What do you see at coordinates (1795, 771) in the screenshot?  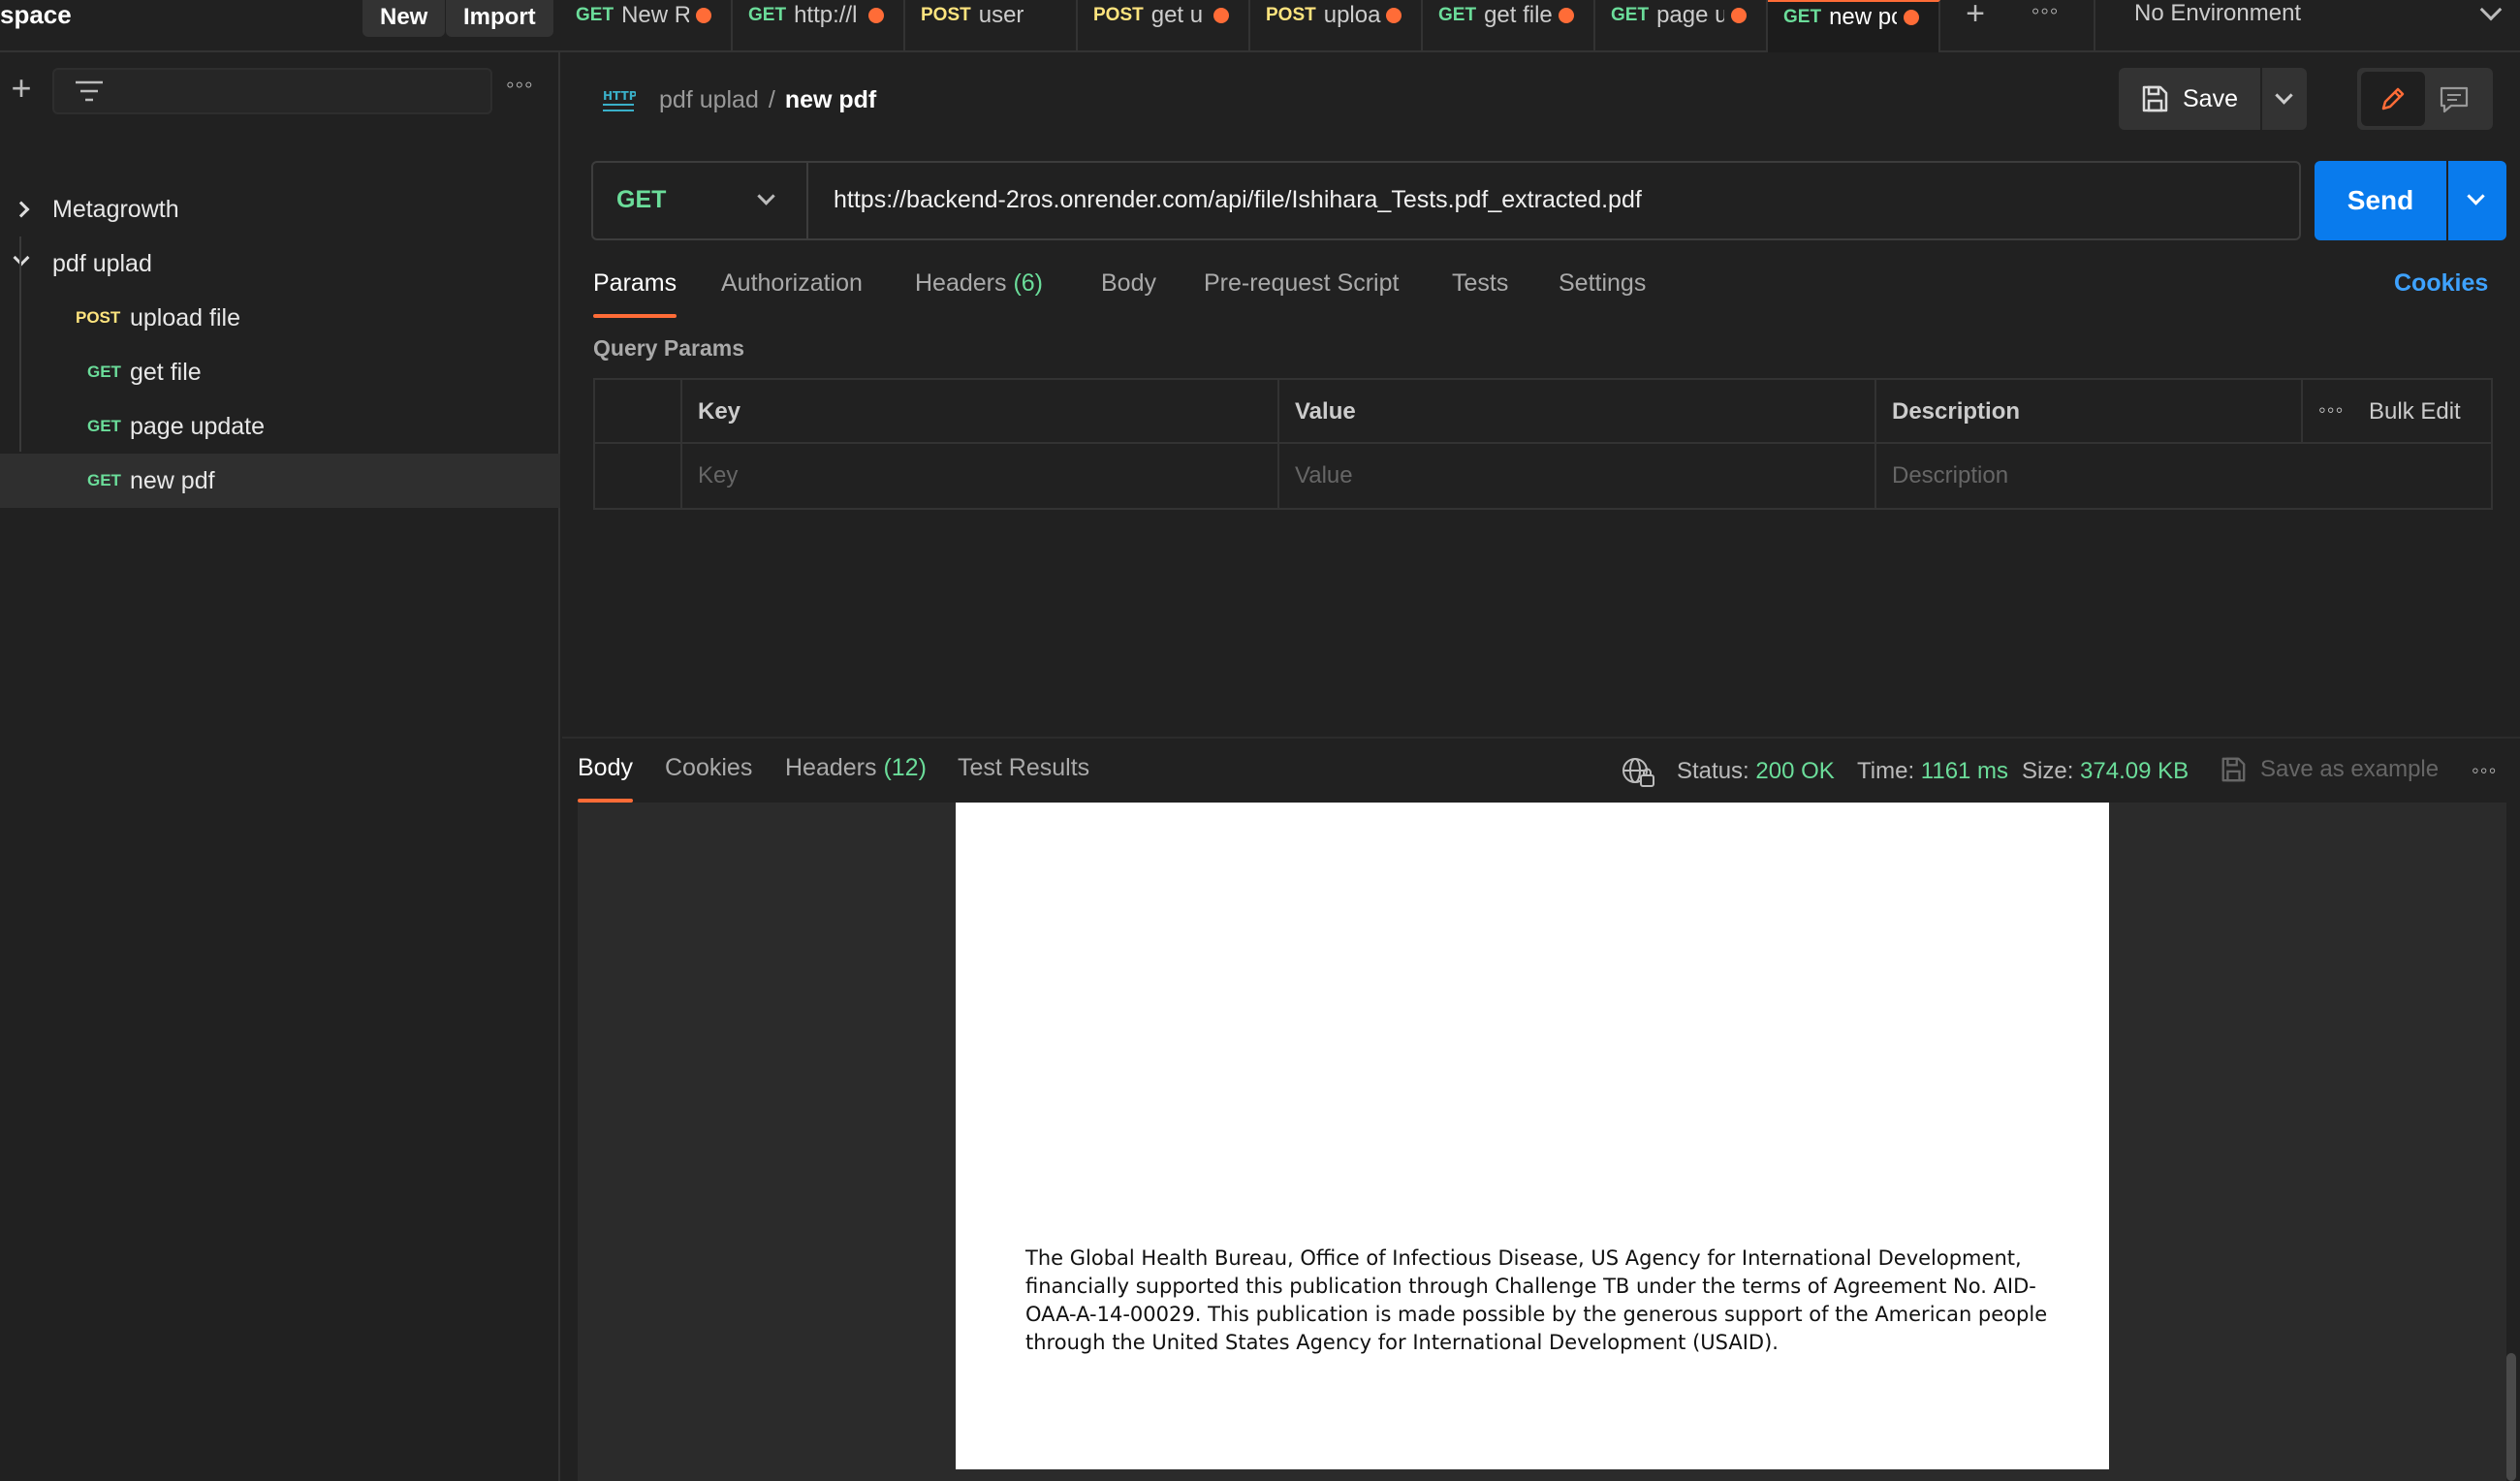 I see `status-value: 200 OK` at bounding box center [1795, 771].